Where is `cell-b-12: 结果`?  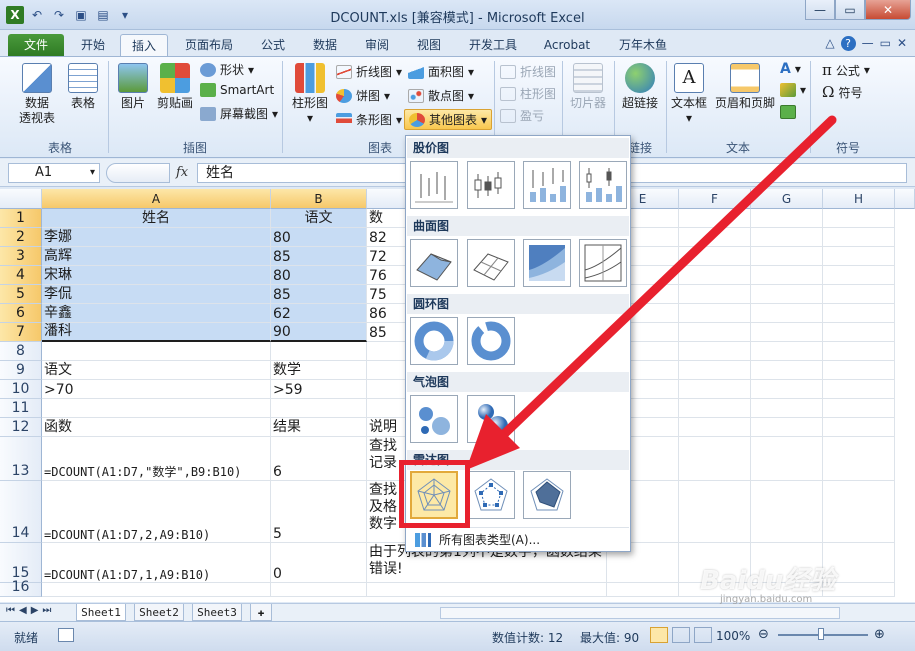
cell-b-12: 结果 is located at coordinates (319, 427).